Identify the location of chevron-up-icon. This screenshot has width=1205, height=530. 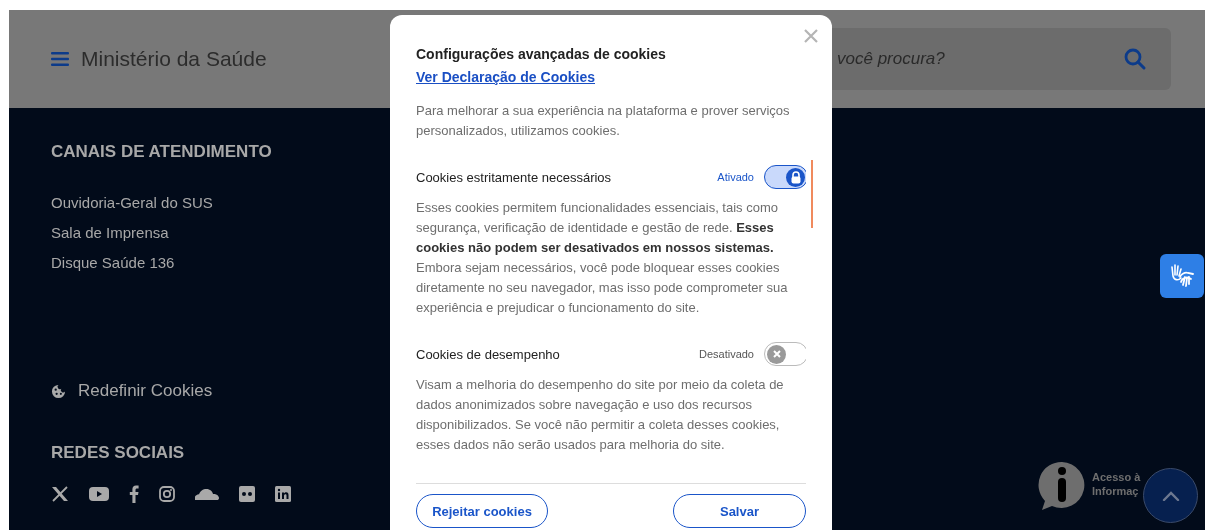
(1170, 495).